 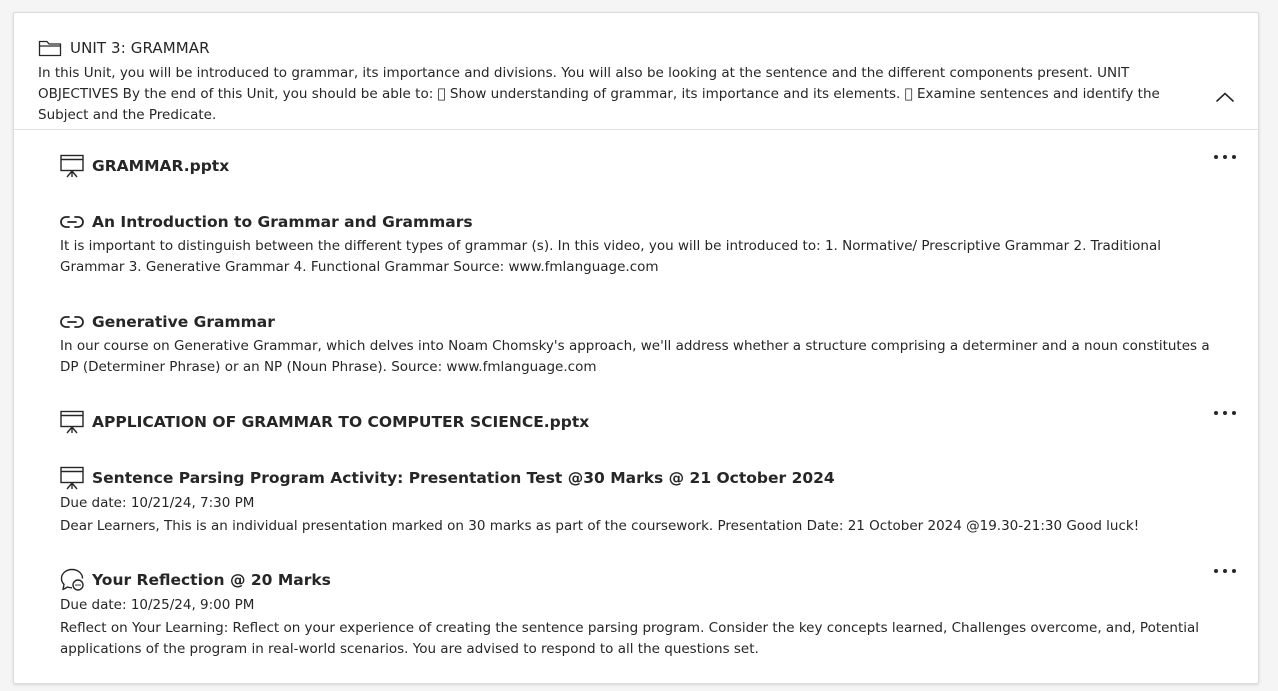 I want to click on due-date: Due date: 10/25/24, 9:00 PM, so click(x=157, y=605).